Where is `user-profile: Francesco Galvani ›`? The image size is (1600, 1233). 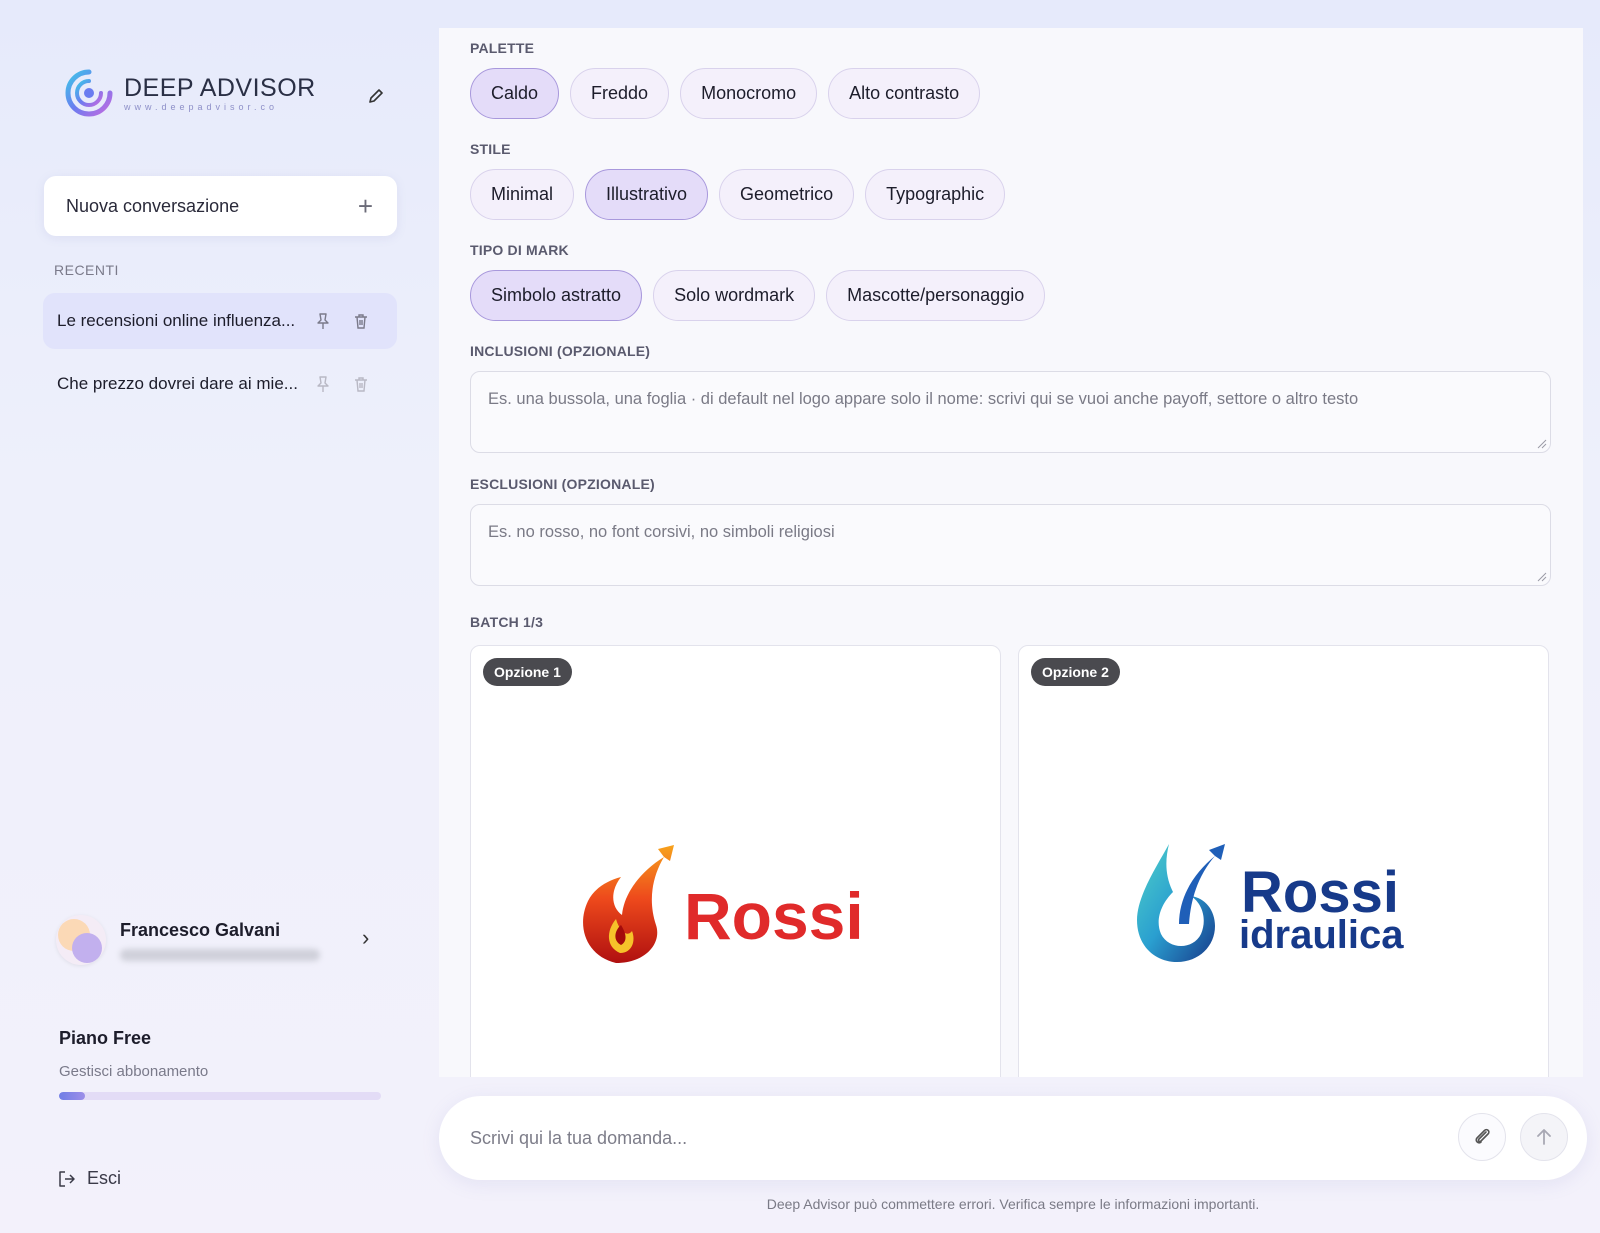
user-profile: Francesco Galvani › is located at coordinates (216, 940).